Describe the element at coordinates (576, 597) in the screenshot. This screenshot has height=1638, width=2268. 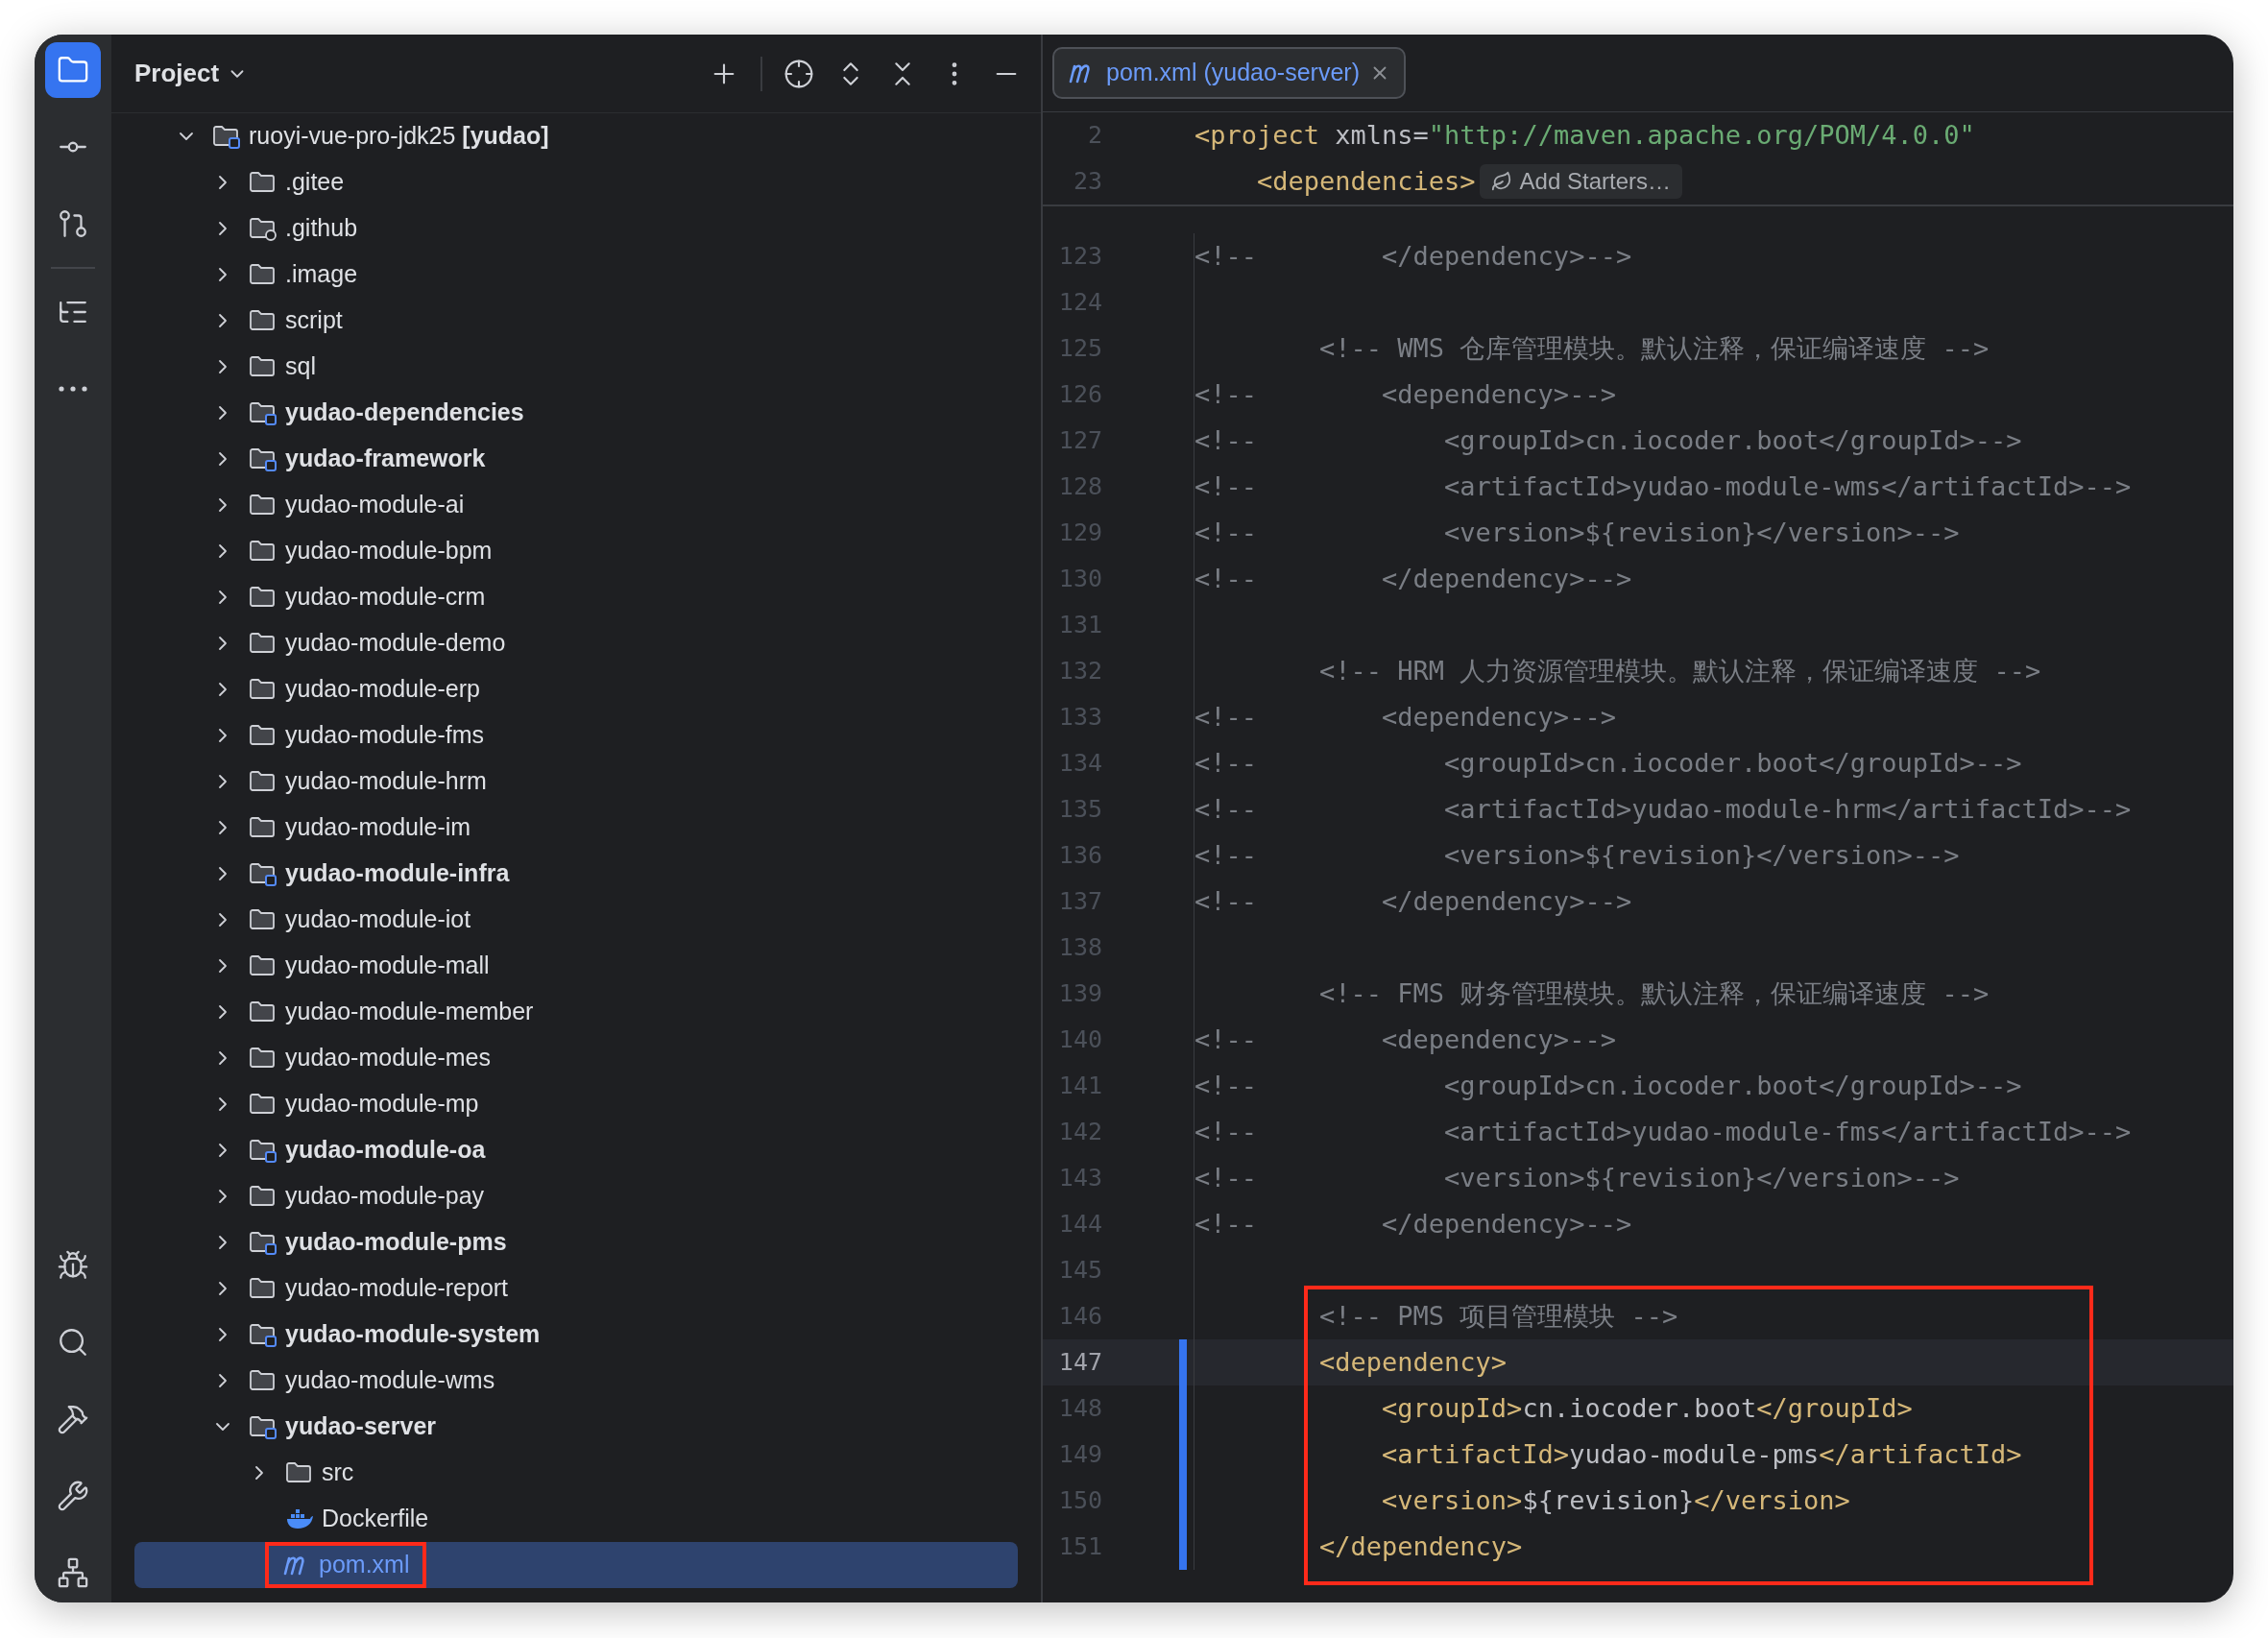
I see `tree-item: yudao-module-crm` at that location.